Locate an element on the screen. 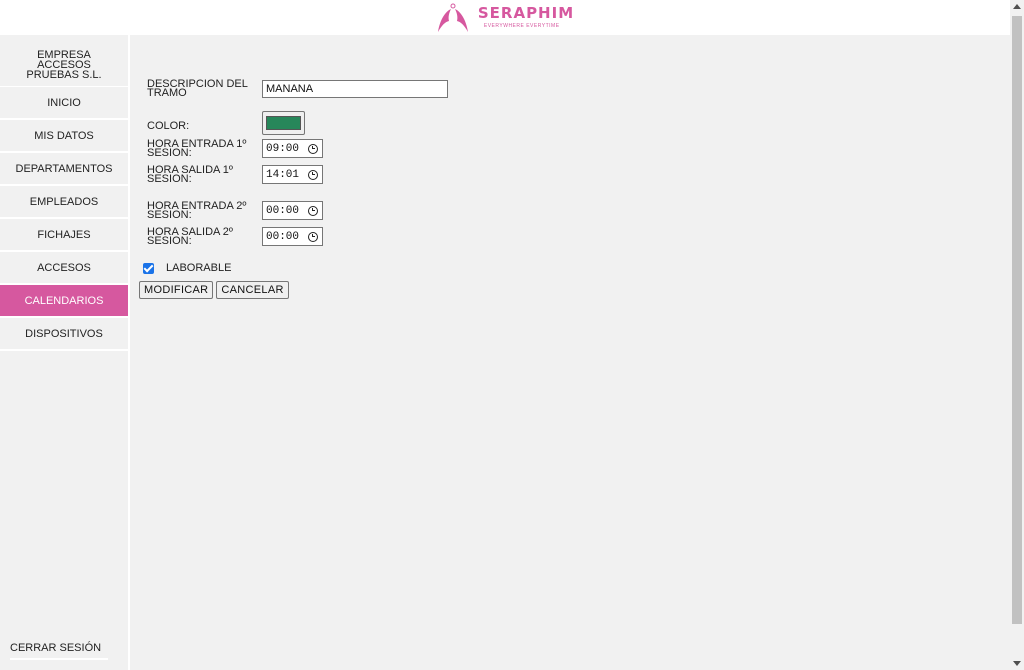 The height and width of the screenshot is (670, 1024). scroll-up-arrow-icon is located at coordinates (1017, 6).